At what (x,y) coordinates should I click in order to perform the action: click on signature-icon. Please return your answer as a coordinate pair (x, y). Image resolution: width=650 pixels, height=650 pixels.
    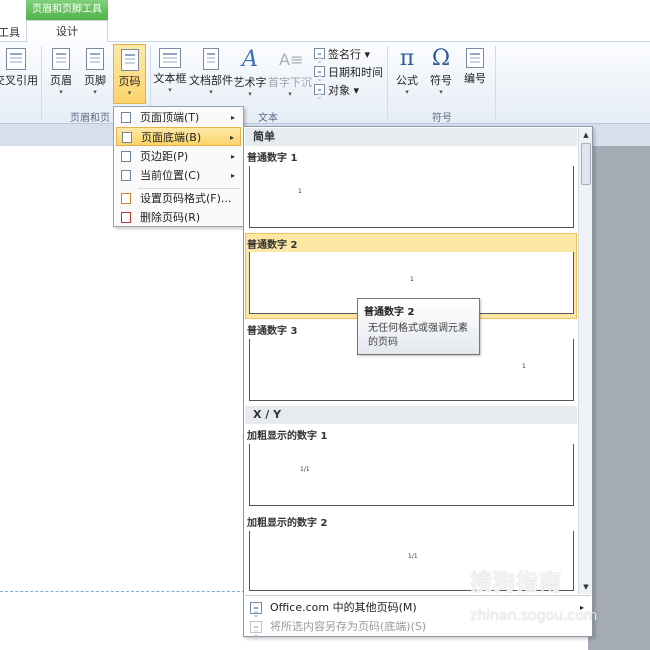
    Looking at the image, I should click on (319, 53).